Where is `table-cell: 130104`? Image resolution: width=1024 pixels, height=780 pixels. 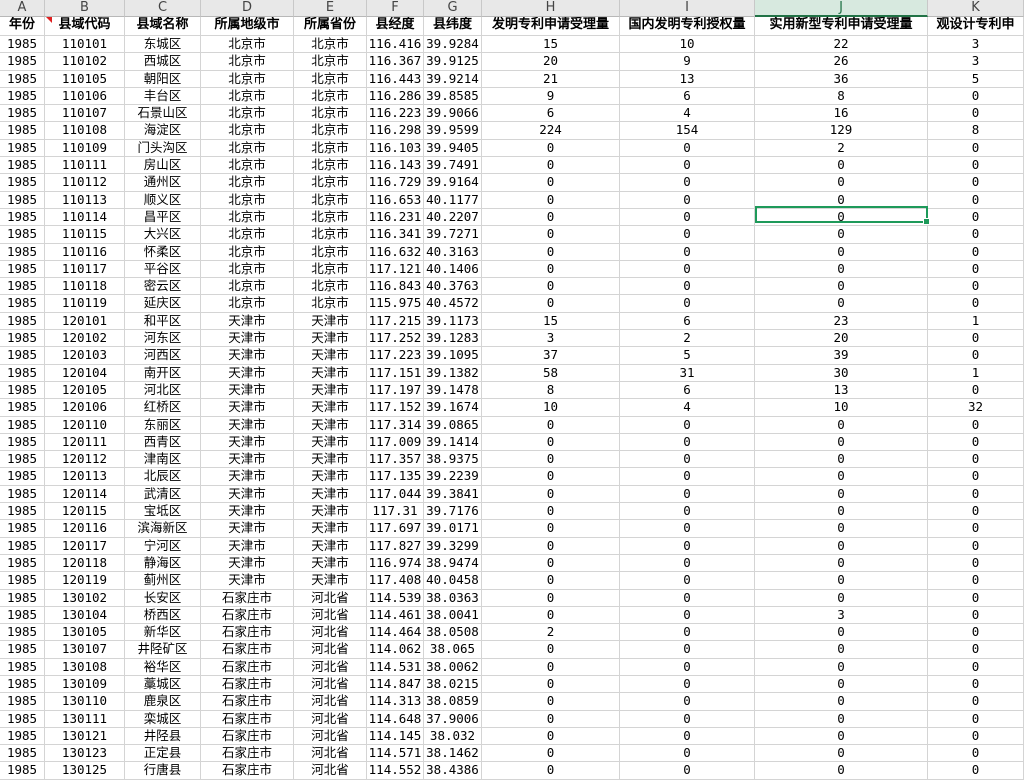 table-cell: 130104 is located at coordinates (85, 615).